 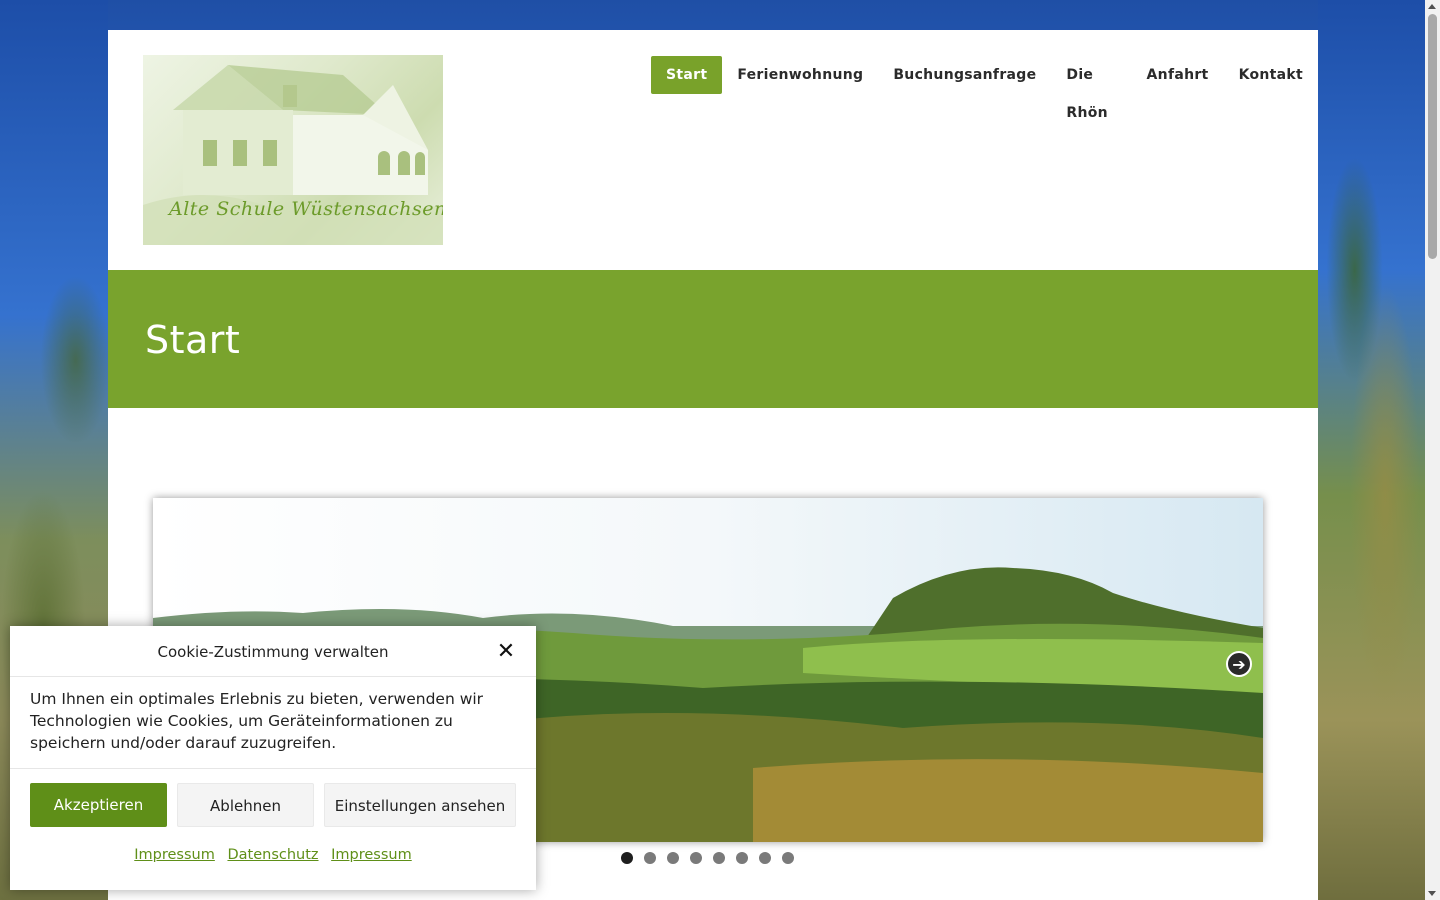 What do you see at coordinates (245, 805) in the screenshot?
I see `deny-button: Ablehnen` at bounding box center [245, 805].